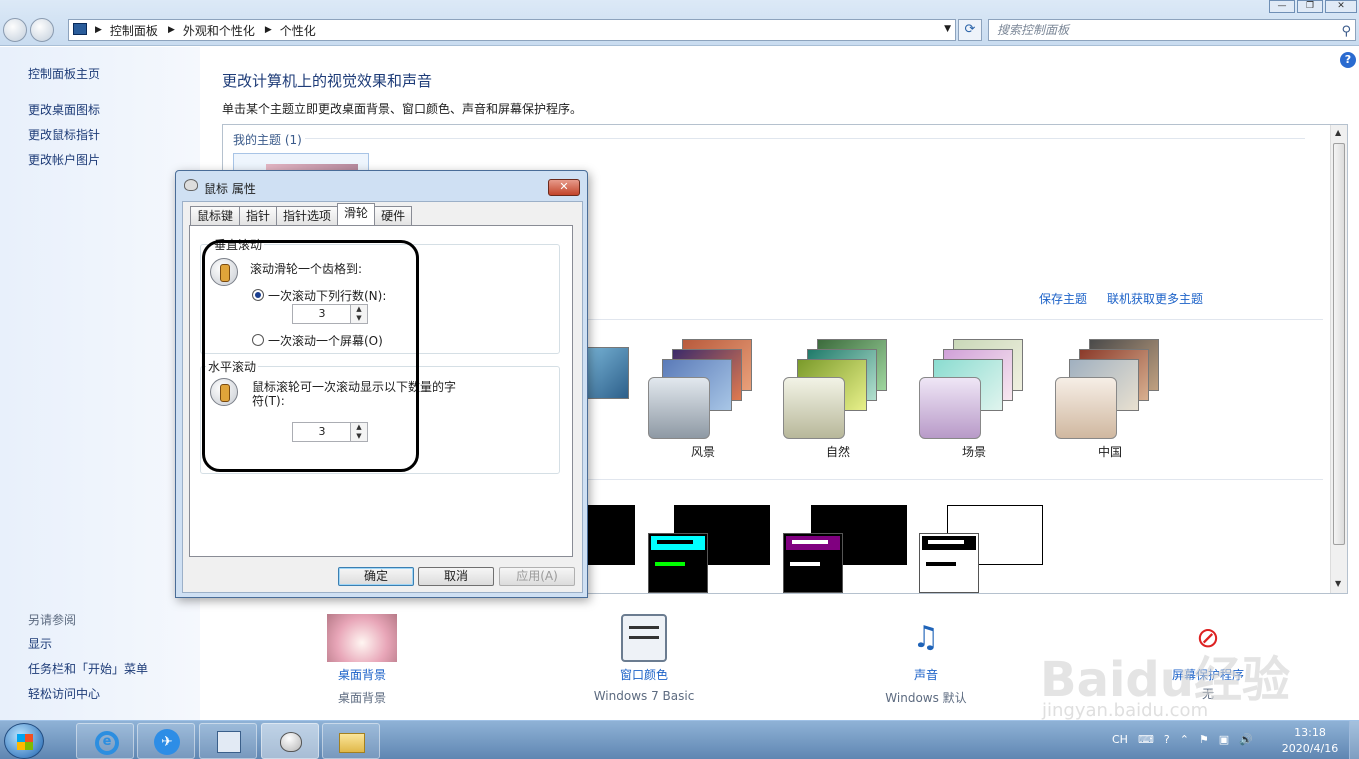  I want to click on theme-item-china: 中国, so click(1120, 399).